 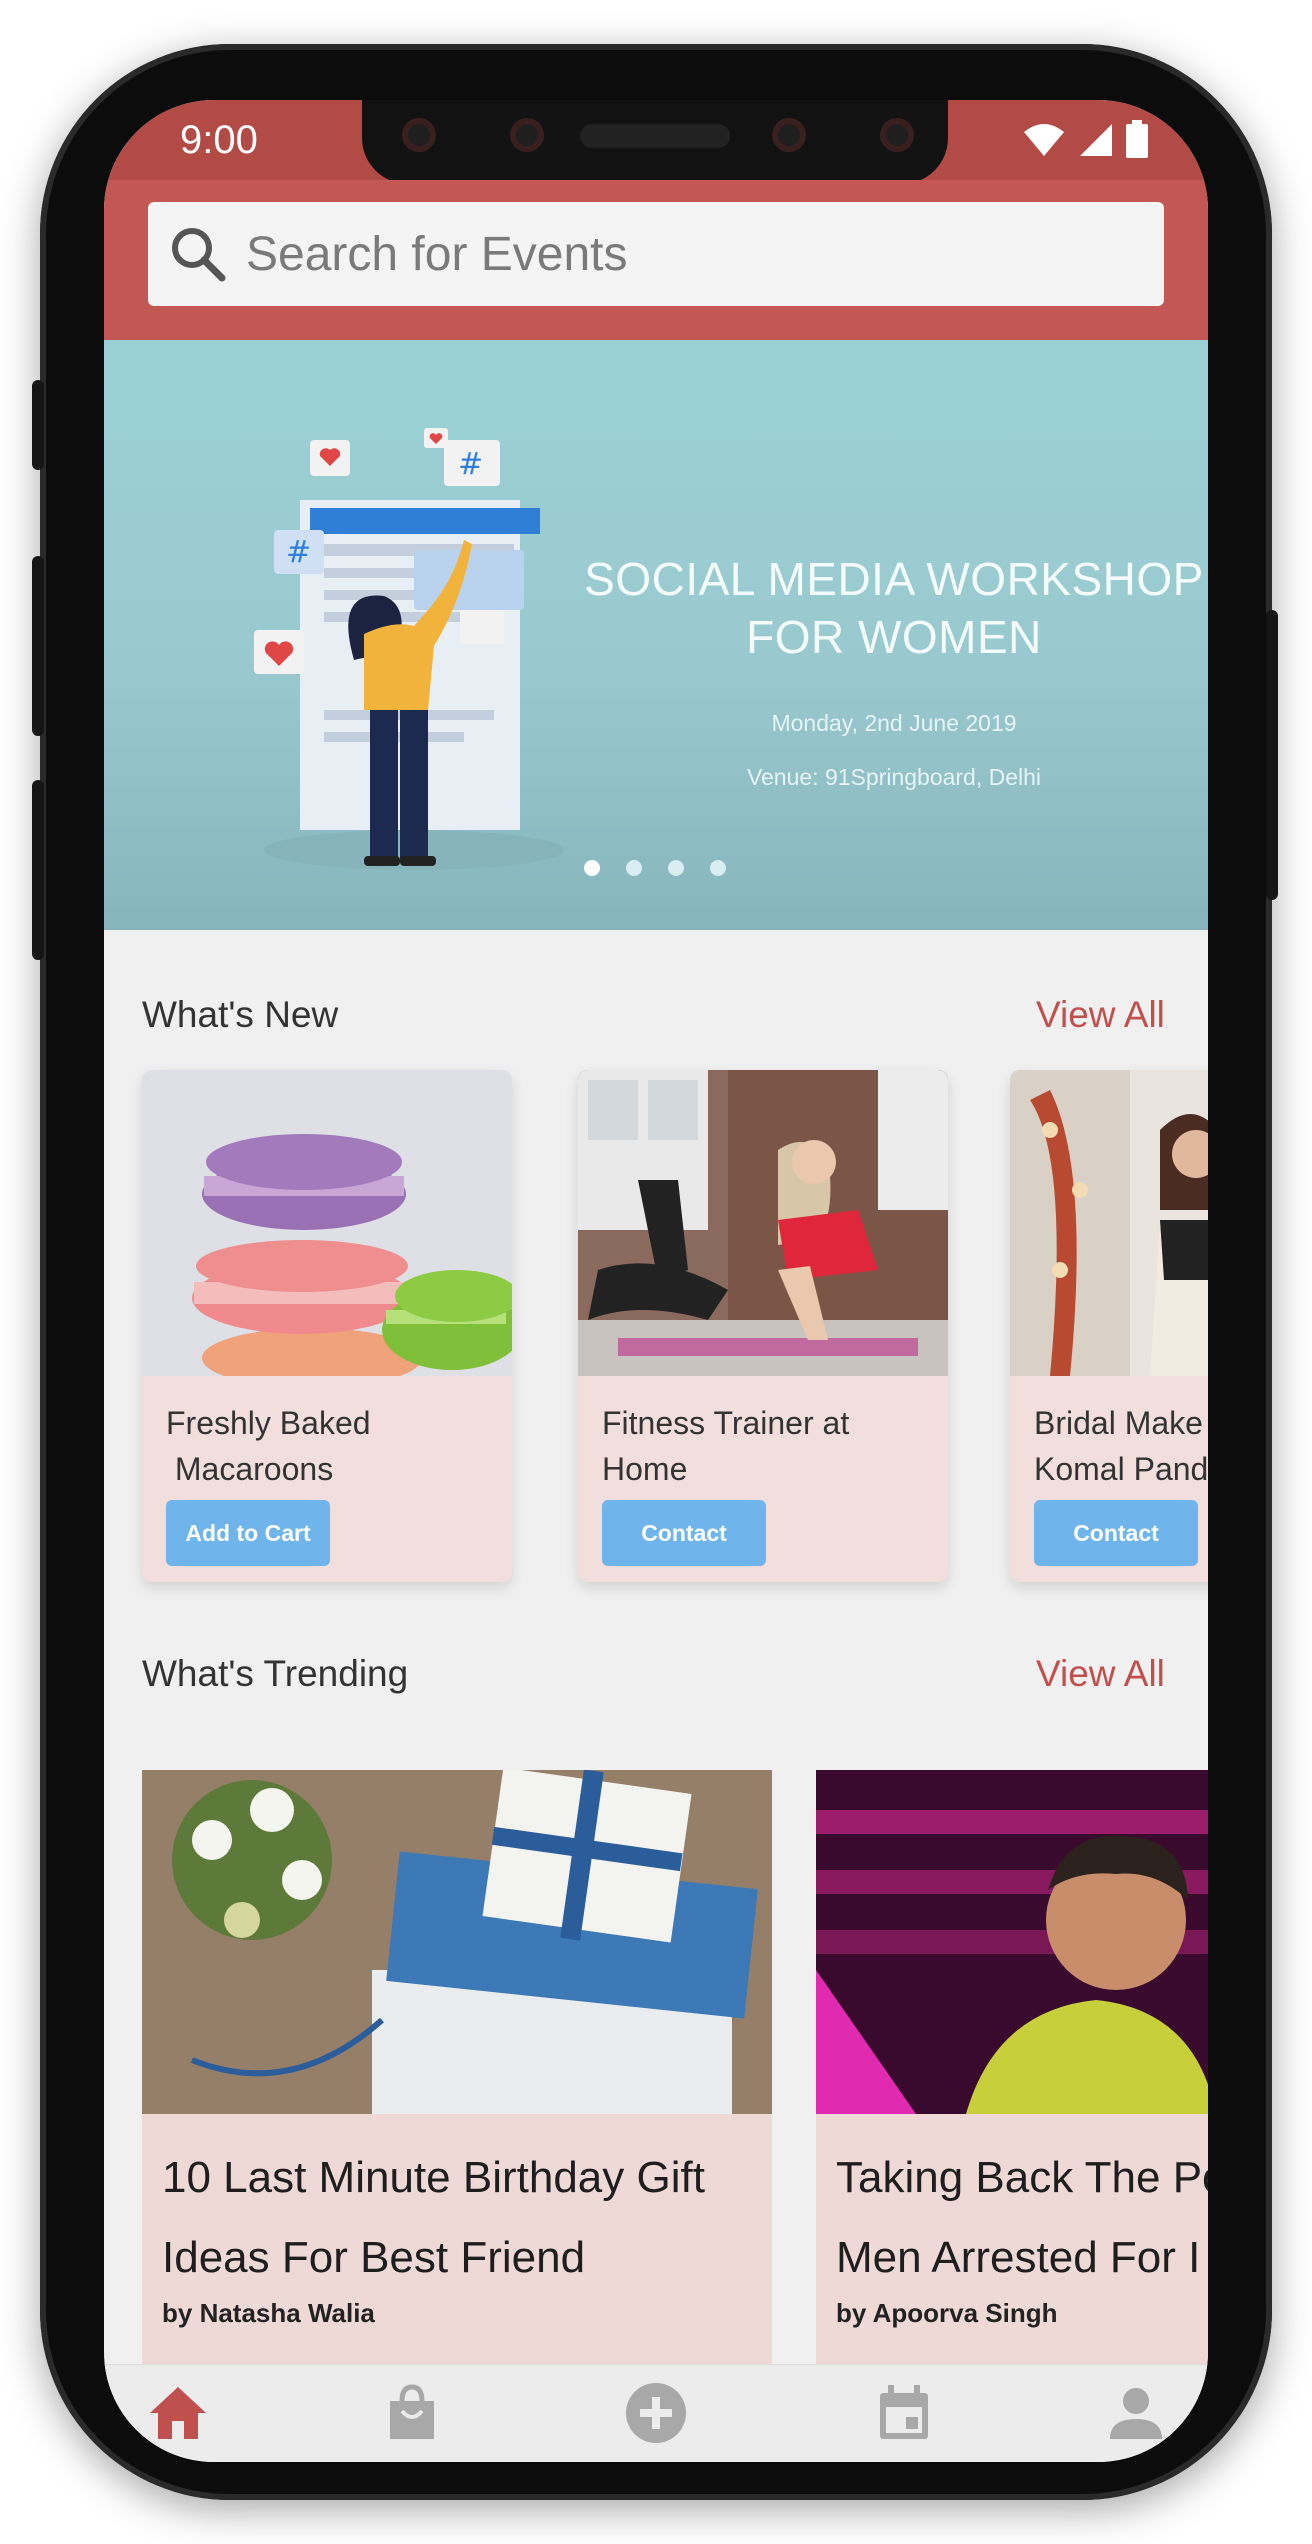 What do you see at coordinates (336, 1446) in the screenshot?
I see `card-title: Freshly Baked Macaroons` at bounding box center [336, 1446].